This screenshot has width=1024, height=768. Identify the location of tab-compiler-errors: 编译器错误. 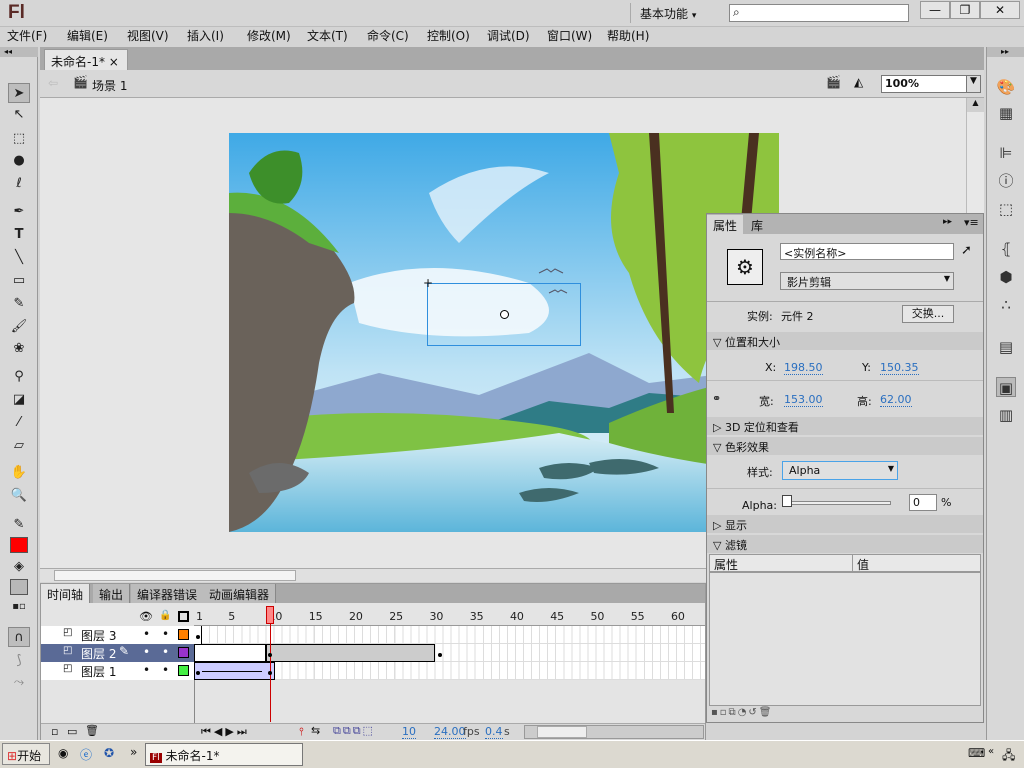
(168, 593).